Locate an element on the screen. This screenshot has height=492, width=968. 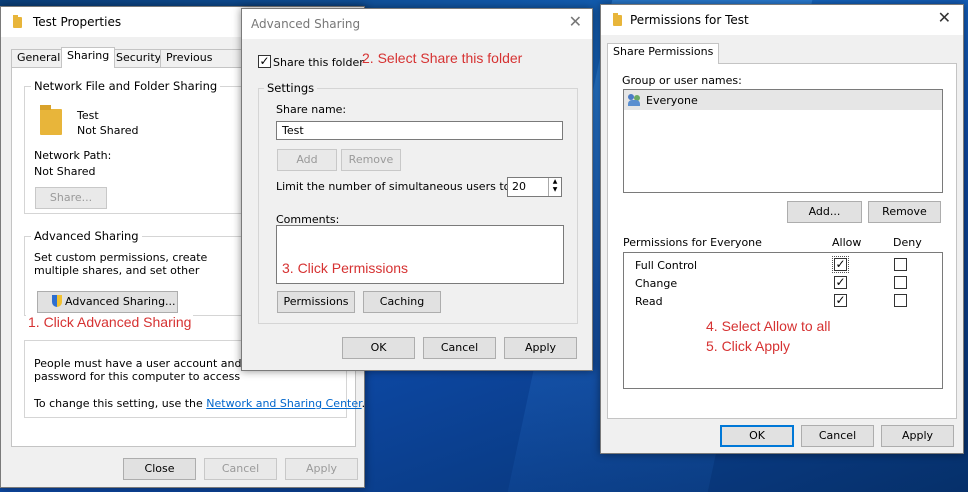
tab-previous-versions: Previous Versions is located at coordinates (205, 58).